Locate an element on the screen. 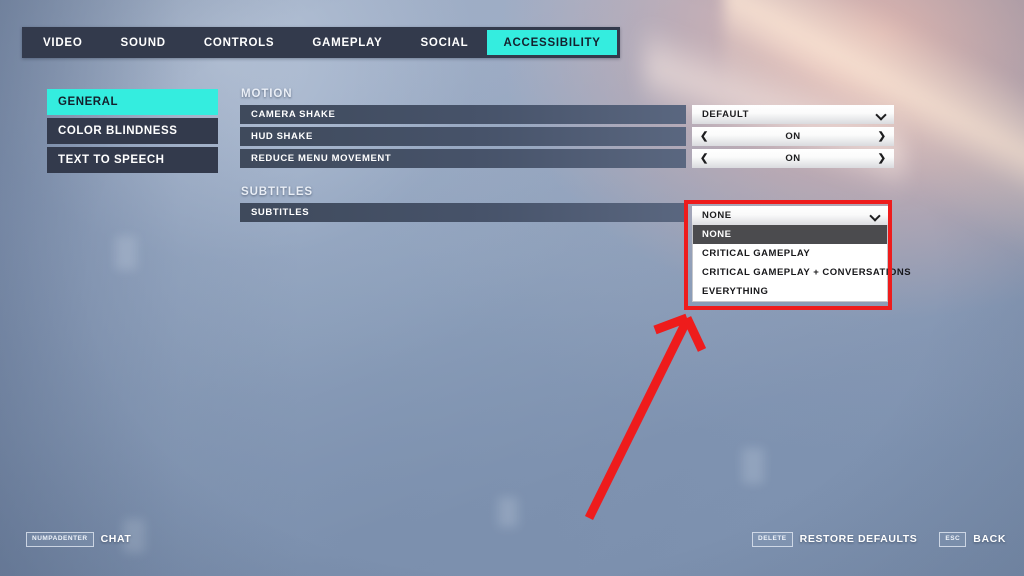 This screenshot has height=576, width=1024. tab-label: ACCESSIBILITY is located at coordinates (552, 42).